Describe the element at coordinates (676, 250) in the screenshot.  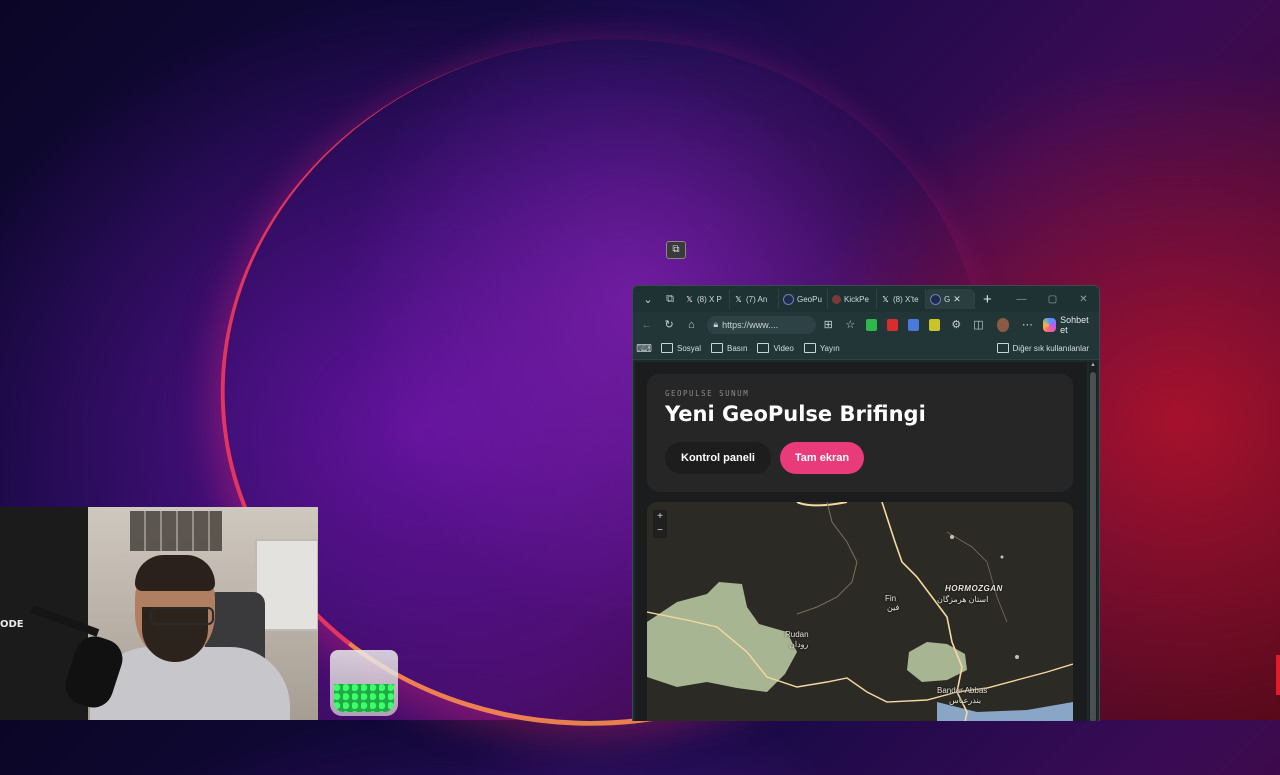
I see `snap-layout-icon: ⧉` at that location.